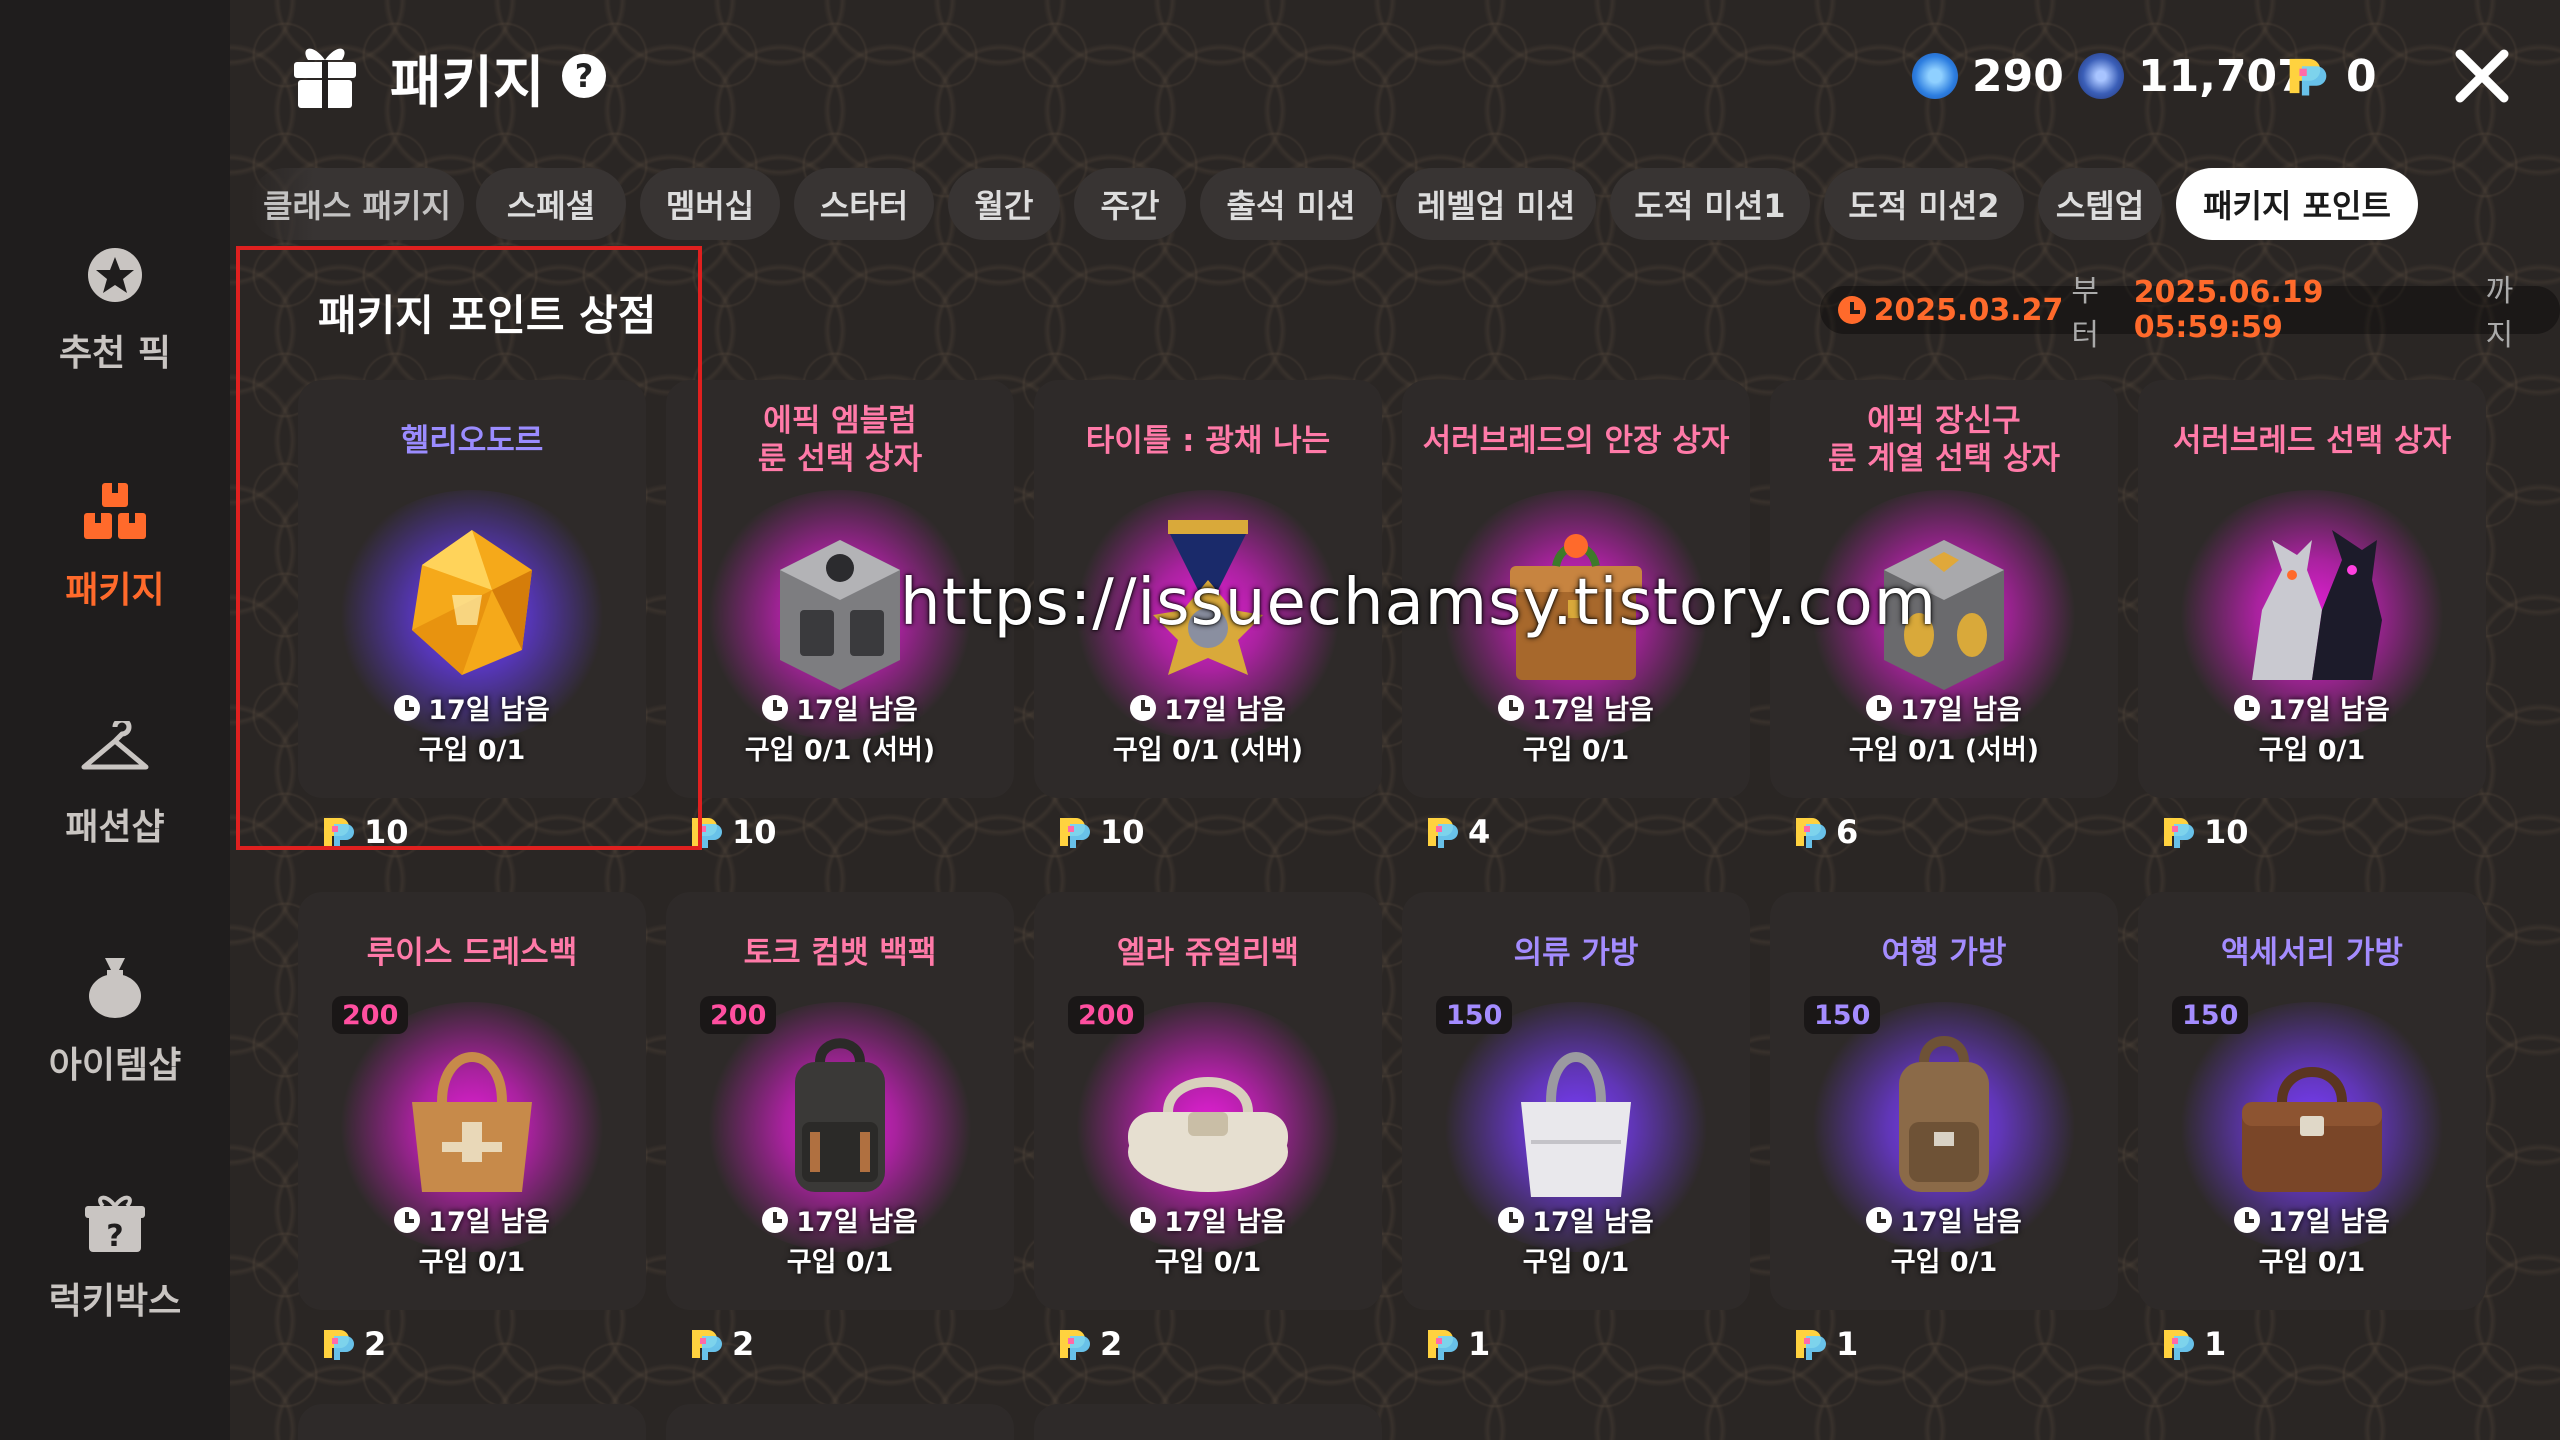  What do you see at coordinates (864, 204) in the screenshot?
I see `tab-starter: 스타터` at bounding box center [864, 204].